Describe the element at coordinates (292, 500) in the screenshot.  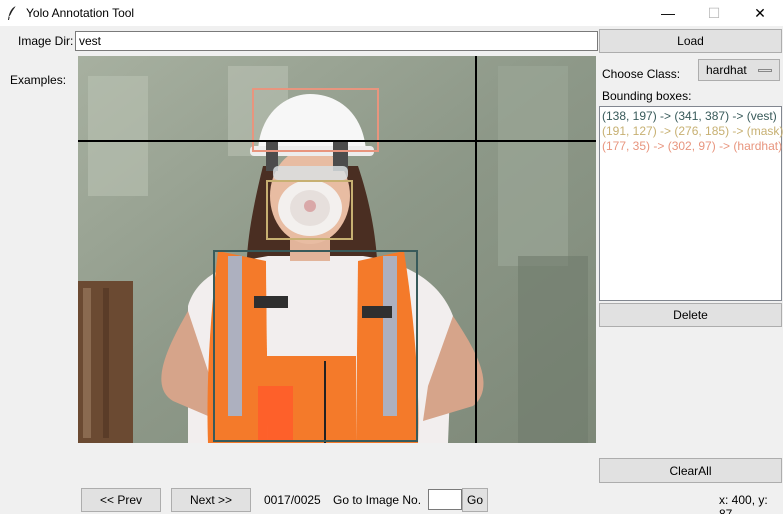
I see `image-progress: 0017/0025` at that location.